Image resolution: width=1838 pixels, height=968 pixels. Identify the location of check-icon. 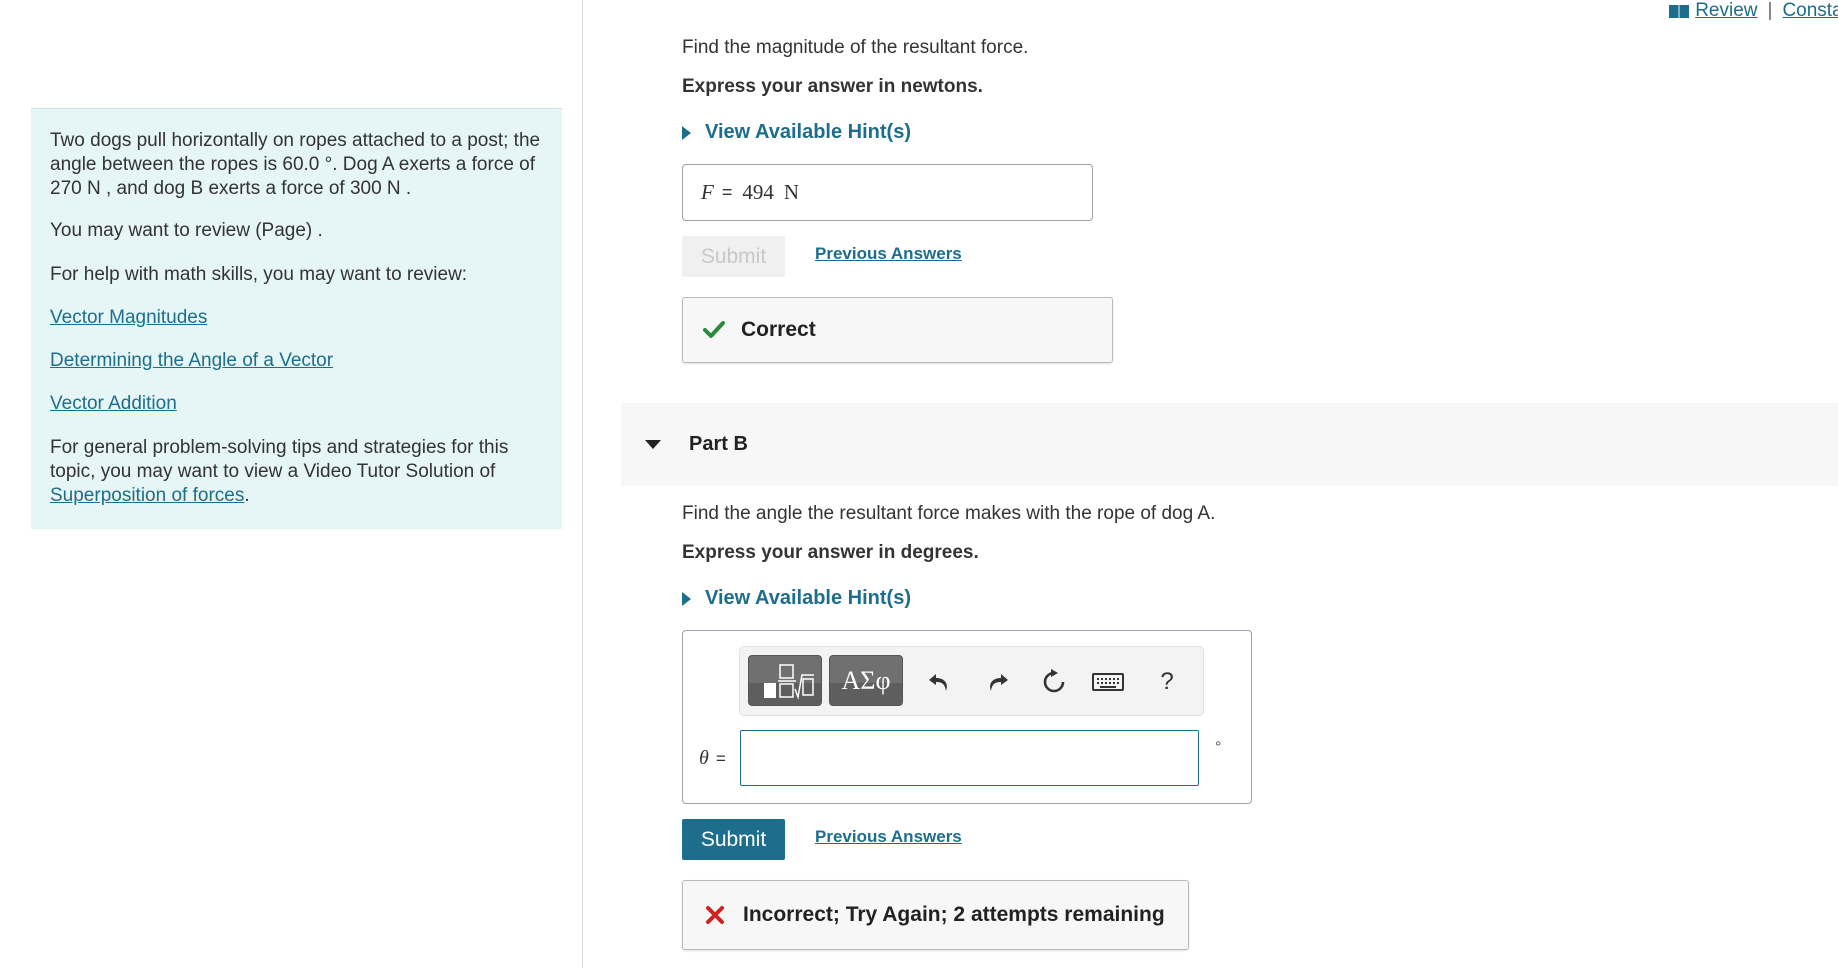
(714, 329).